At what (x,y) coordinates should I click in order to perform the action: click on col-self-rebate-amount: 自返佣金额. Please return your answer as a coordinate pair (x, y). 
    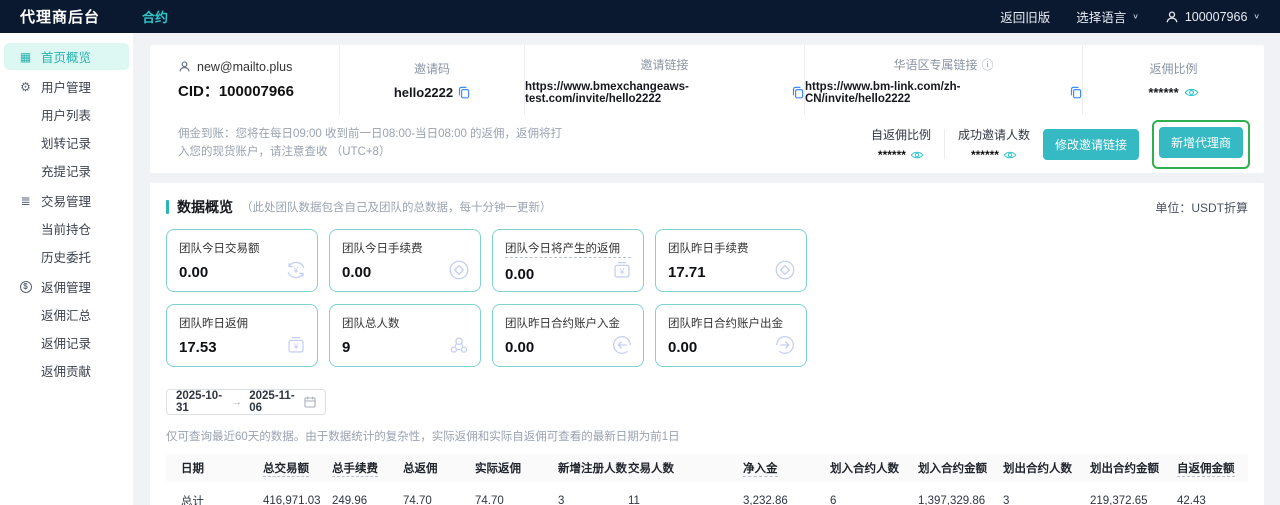
    Looking at the image, I should click on (1206, 470).